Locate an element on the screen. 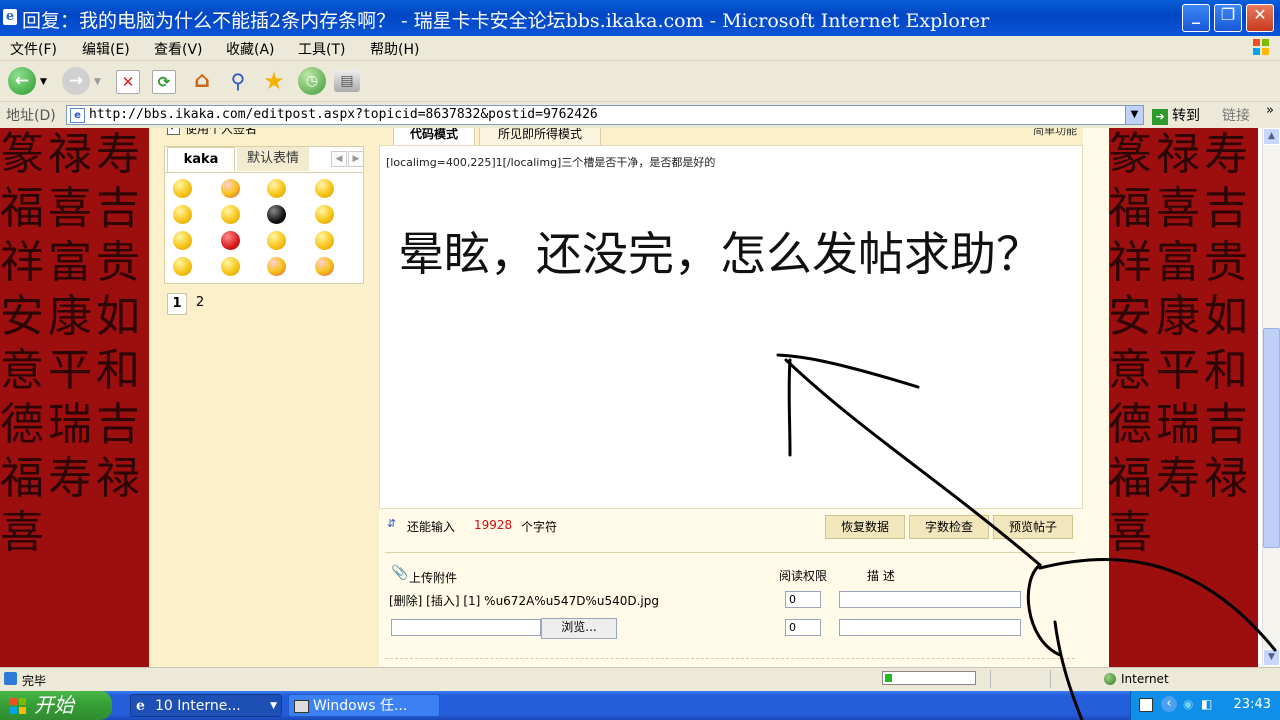 The width and height of the screenshot is (1280, 720). description-label: 描 述 is located at coordinates (881, 576).